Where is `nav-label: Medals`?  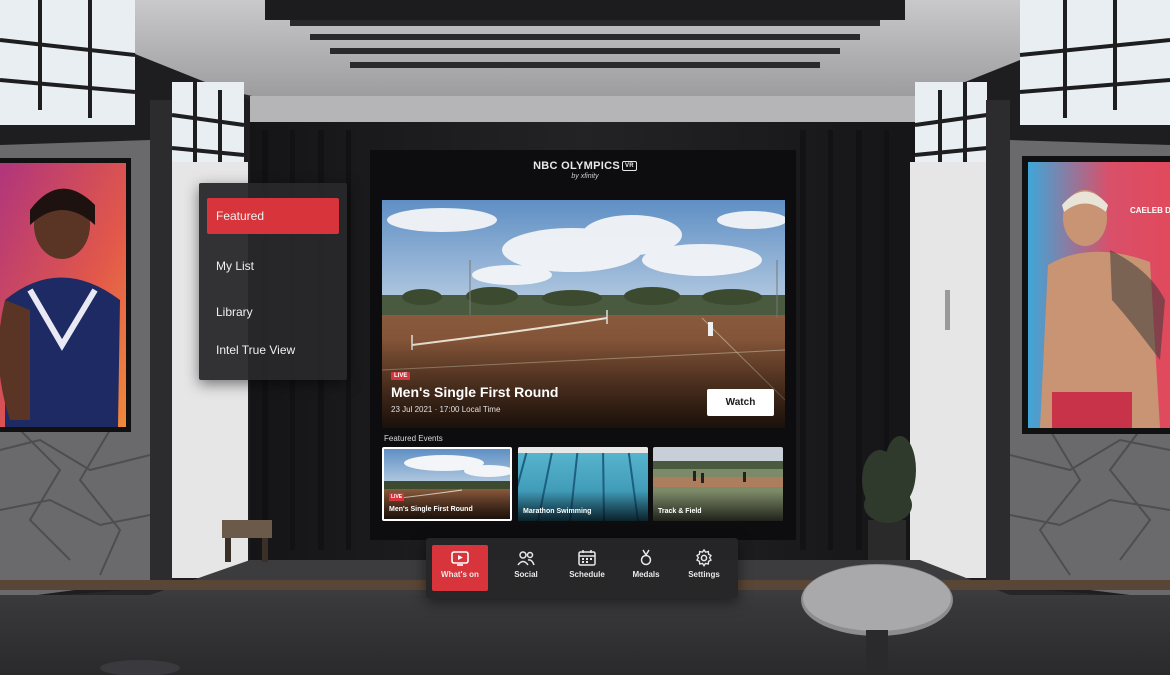 nav-label: Medals is located at coordinates (646, 574).